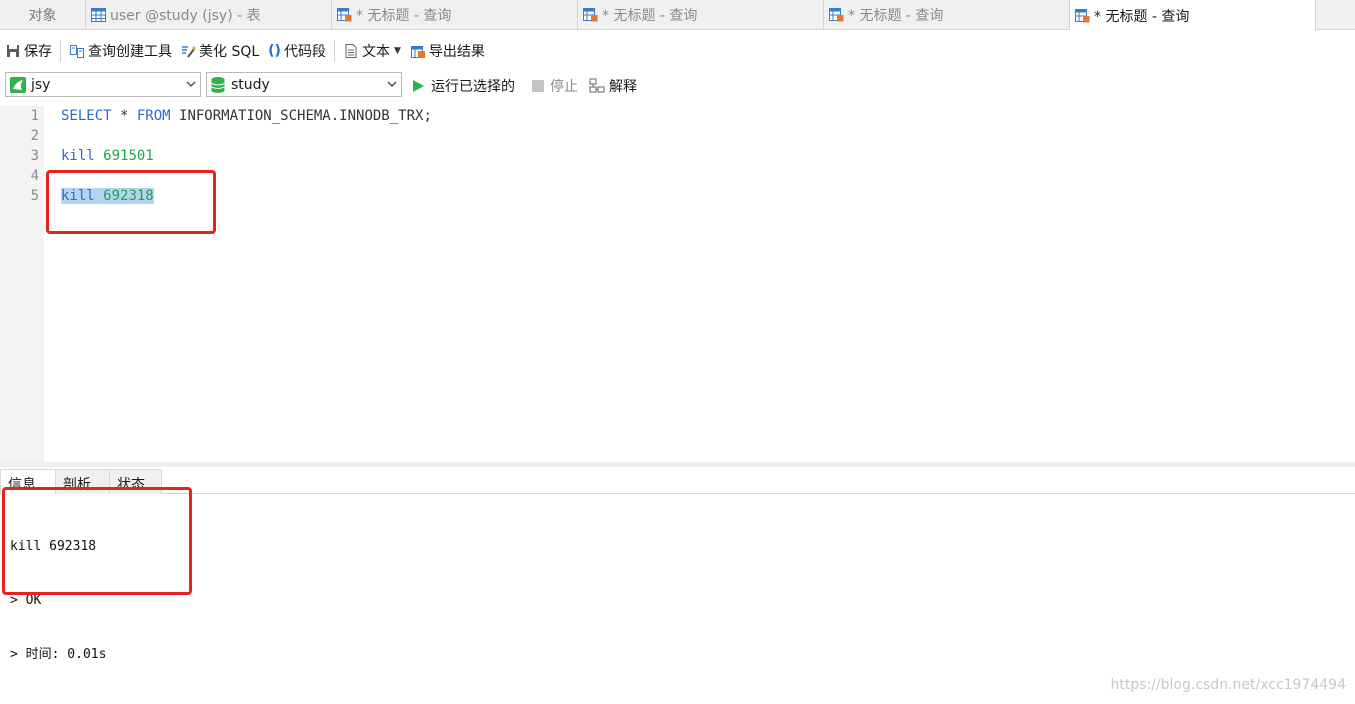 The image size is (1355, 704). I want to click on tab-objects: 对象, so click(43, 15).